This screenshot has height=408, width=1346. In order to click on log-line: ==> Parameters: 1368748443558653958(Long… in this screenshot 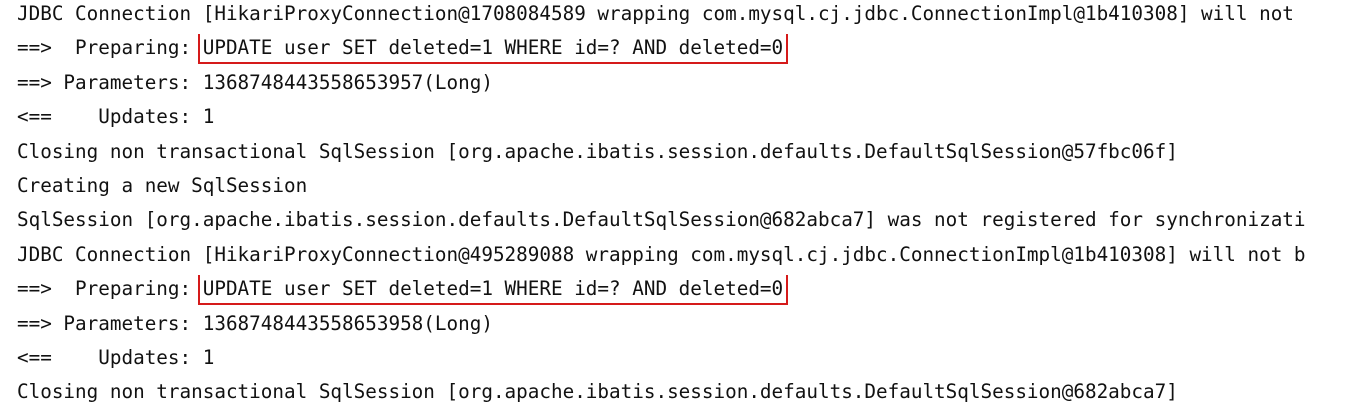, I will do `click(255, 323)`.